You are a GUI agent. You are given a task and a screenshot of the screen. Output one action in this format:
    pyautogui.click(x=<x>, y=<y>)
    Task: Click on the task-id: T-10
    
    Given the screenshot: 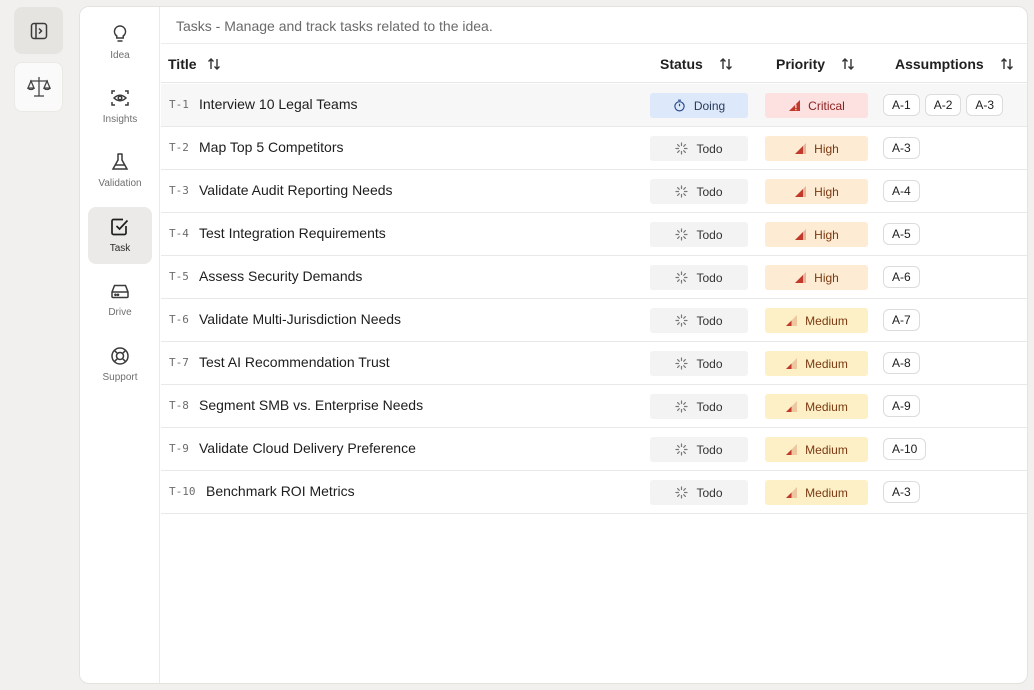 What is the action you would take?
    pyautogui.click(x=182, y=491)
    